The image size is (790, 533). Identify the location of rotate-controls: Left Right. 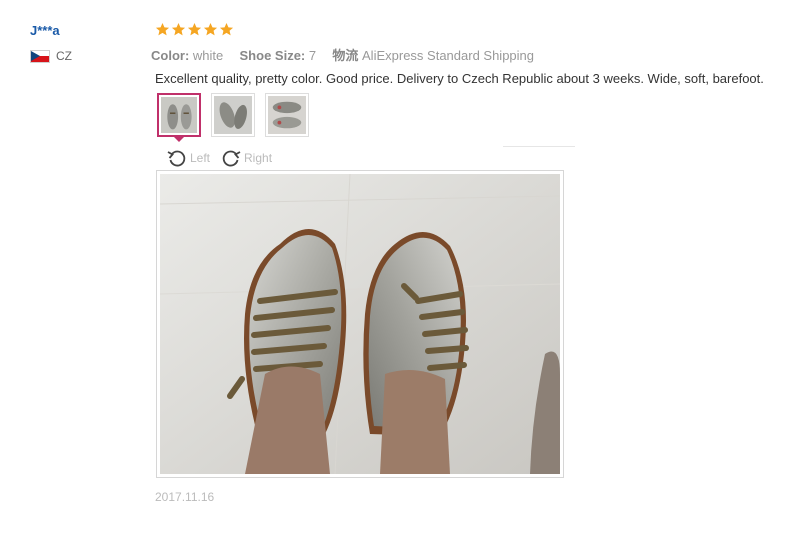
(219, 158).